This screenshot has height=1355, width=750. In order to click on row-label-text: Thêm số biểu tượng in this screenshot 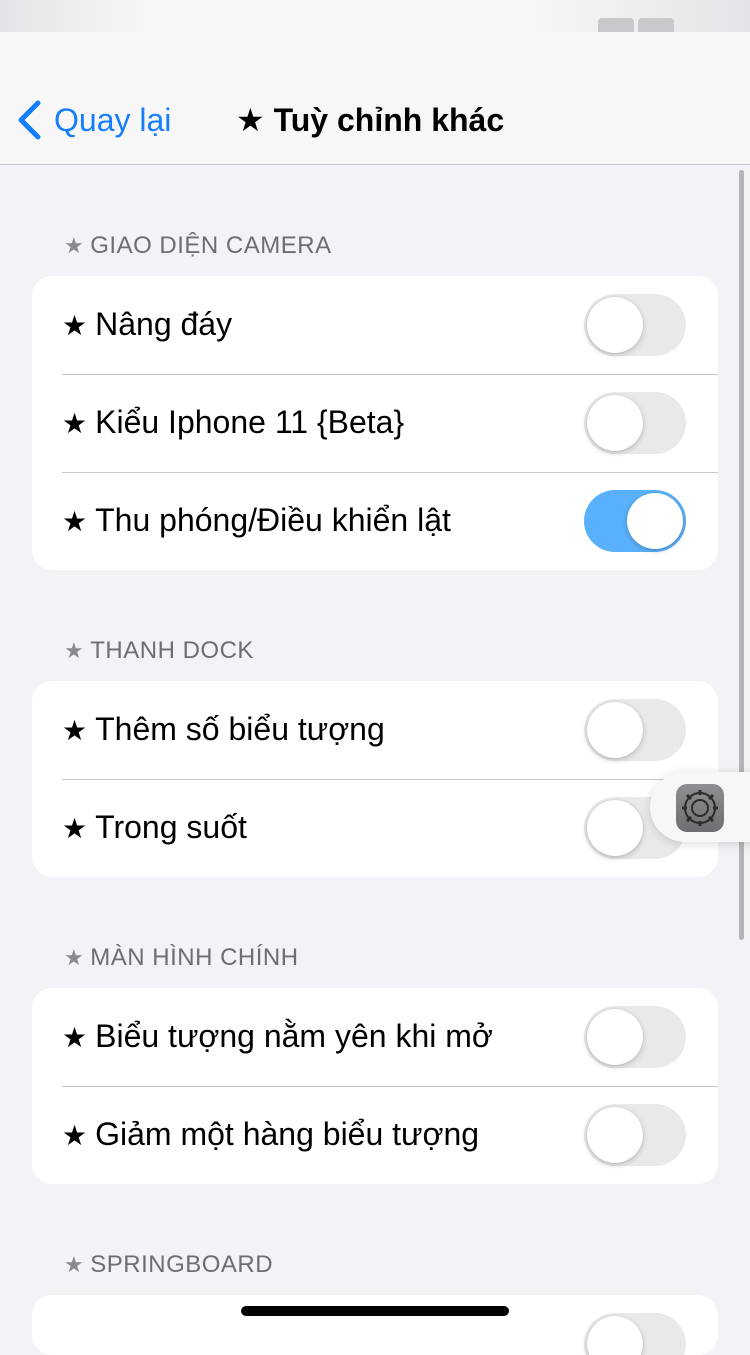, I will do `click(240, 729)`.